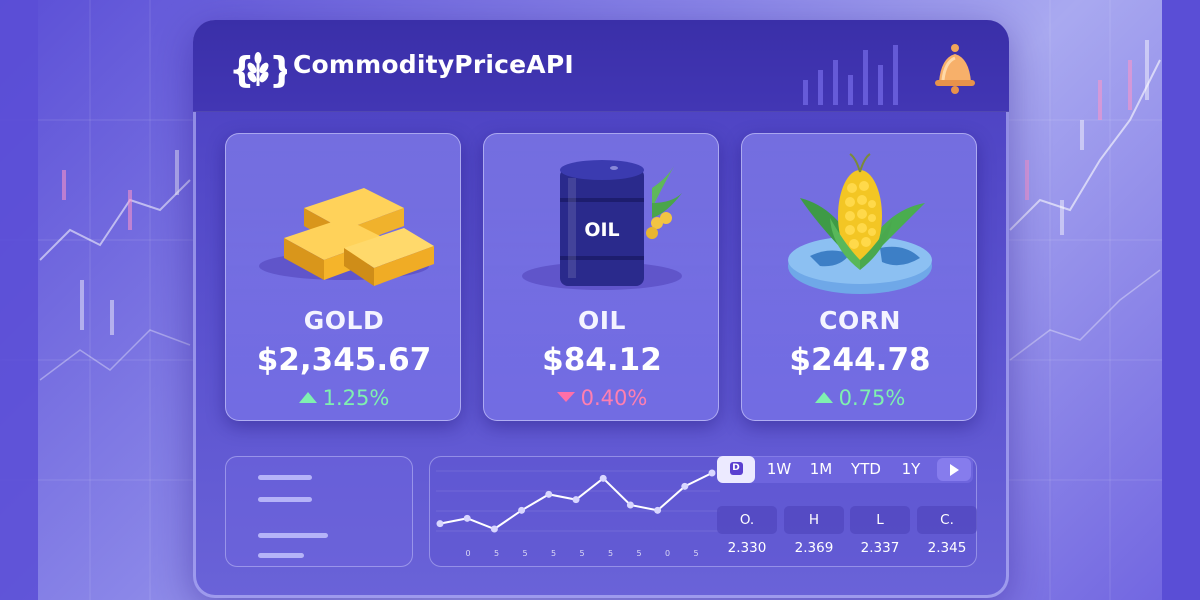 The height and width of the screenshot is (600, 1200). I want to click on commodity-card-oil: OIL OIL $84.12 0.40%, so click(601, 277).